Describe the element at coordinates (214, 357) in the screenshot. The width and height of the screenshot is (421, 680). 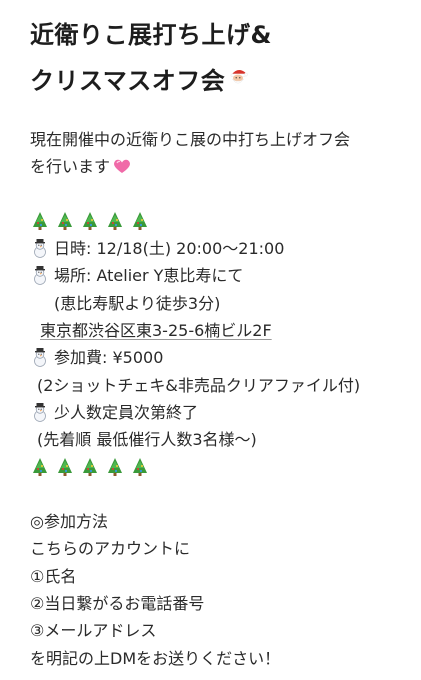
I see `fee-line: 参加費: ¥5000` at that location.